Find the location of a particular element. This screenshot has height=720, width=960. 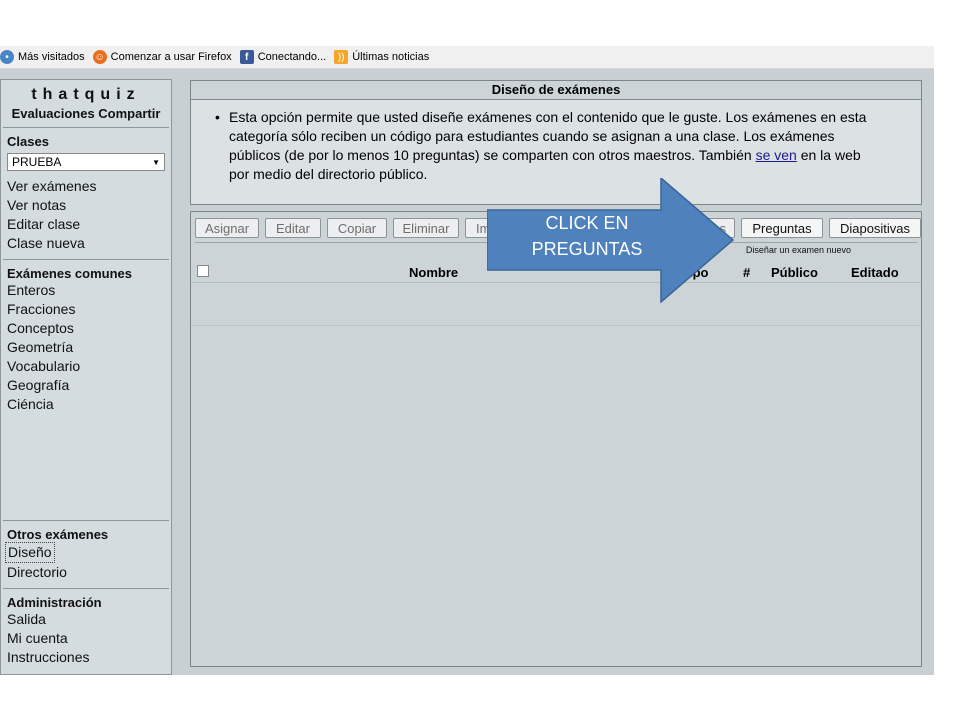

callout-arrow: CLICK EN PREGUNTAS is located at coordinates (610, 240).